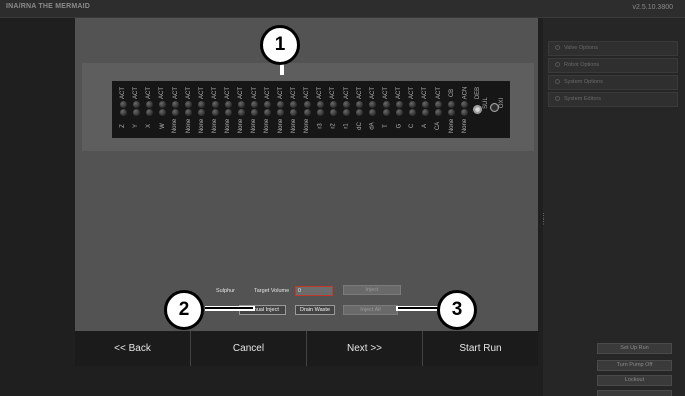 Image resolution: width=685 pixels, height=396 pixels. Describe the element at coordinates (502, 103) in the screenshot. I see `valve-label-oxi: OXI` at that location.